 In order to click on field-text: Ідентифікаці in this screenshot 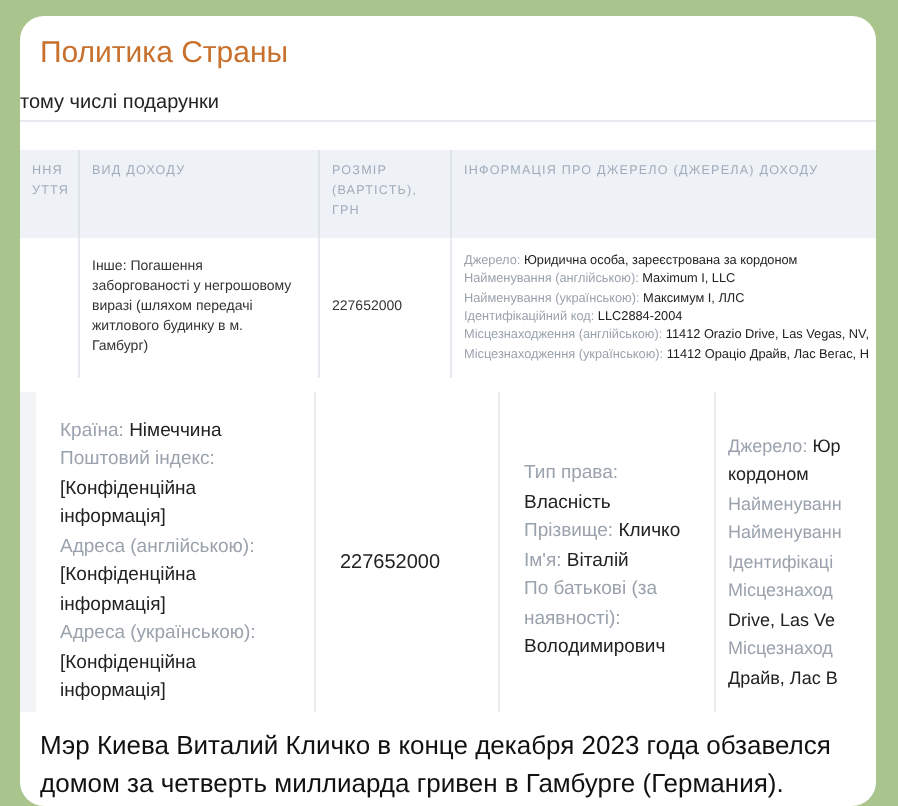, I will do `click(781, 562)`.